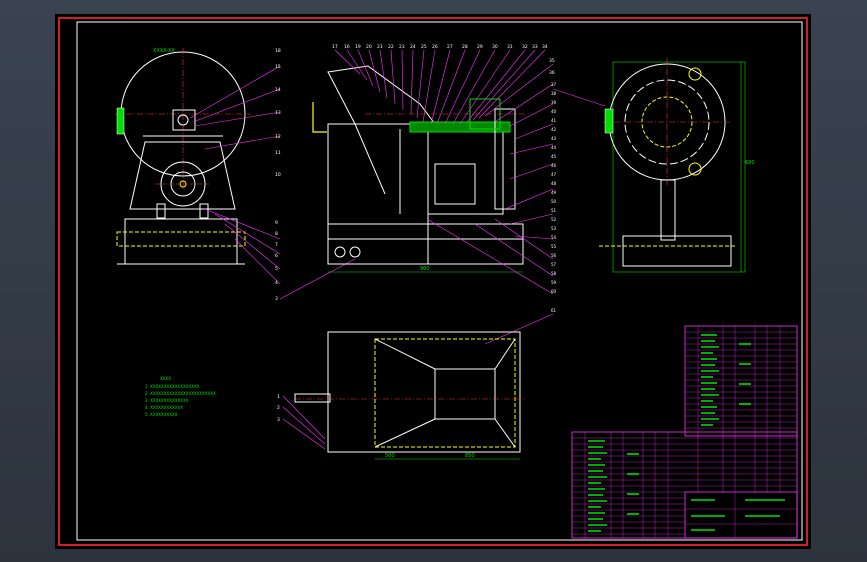  Describe the element at coordinates (554, 228) in the screenshot. I see `part-no: 53` at that location.